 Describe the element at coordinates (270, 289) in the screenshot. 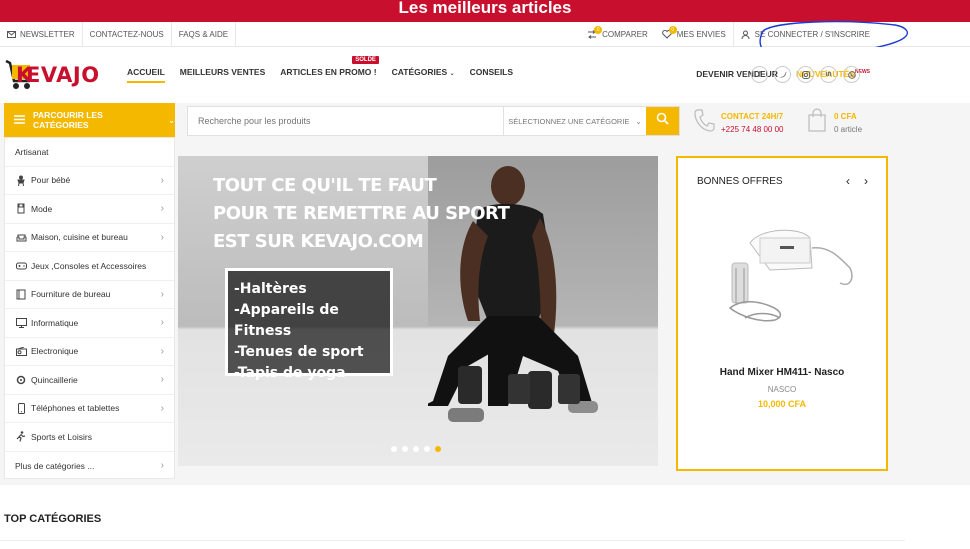

I see `banner-list-item: -Haltères` at that location.